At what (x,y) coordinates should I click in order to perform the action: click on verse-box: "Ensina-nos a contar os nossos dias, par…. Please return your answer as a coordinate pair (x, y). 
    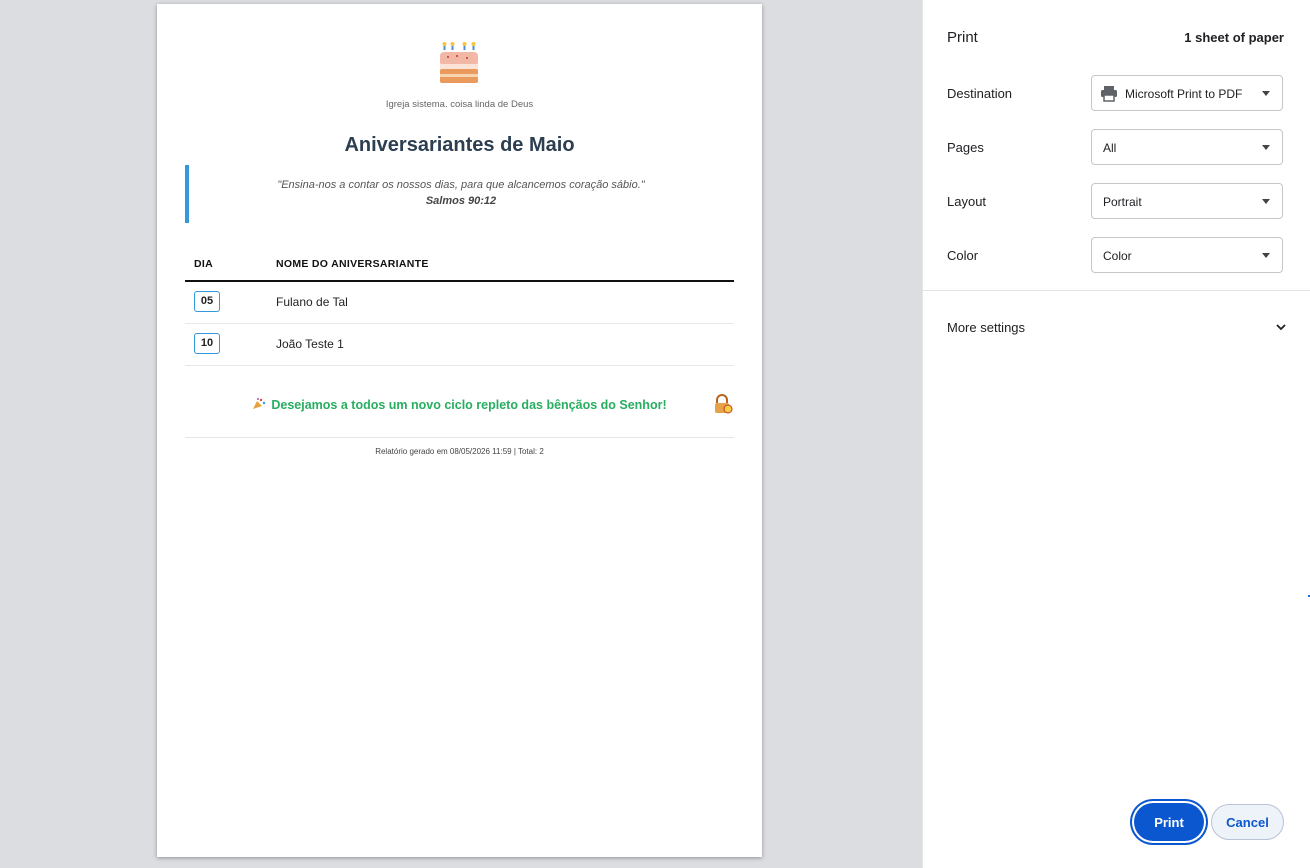
    Looking at the image, I should click on (459, 194).